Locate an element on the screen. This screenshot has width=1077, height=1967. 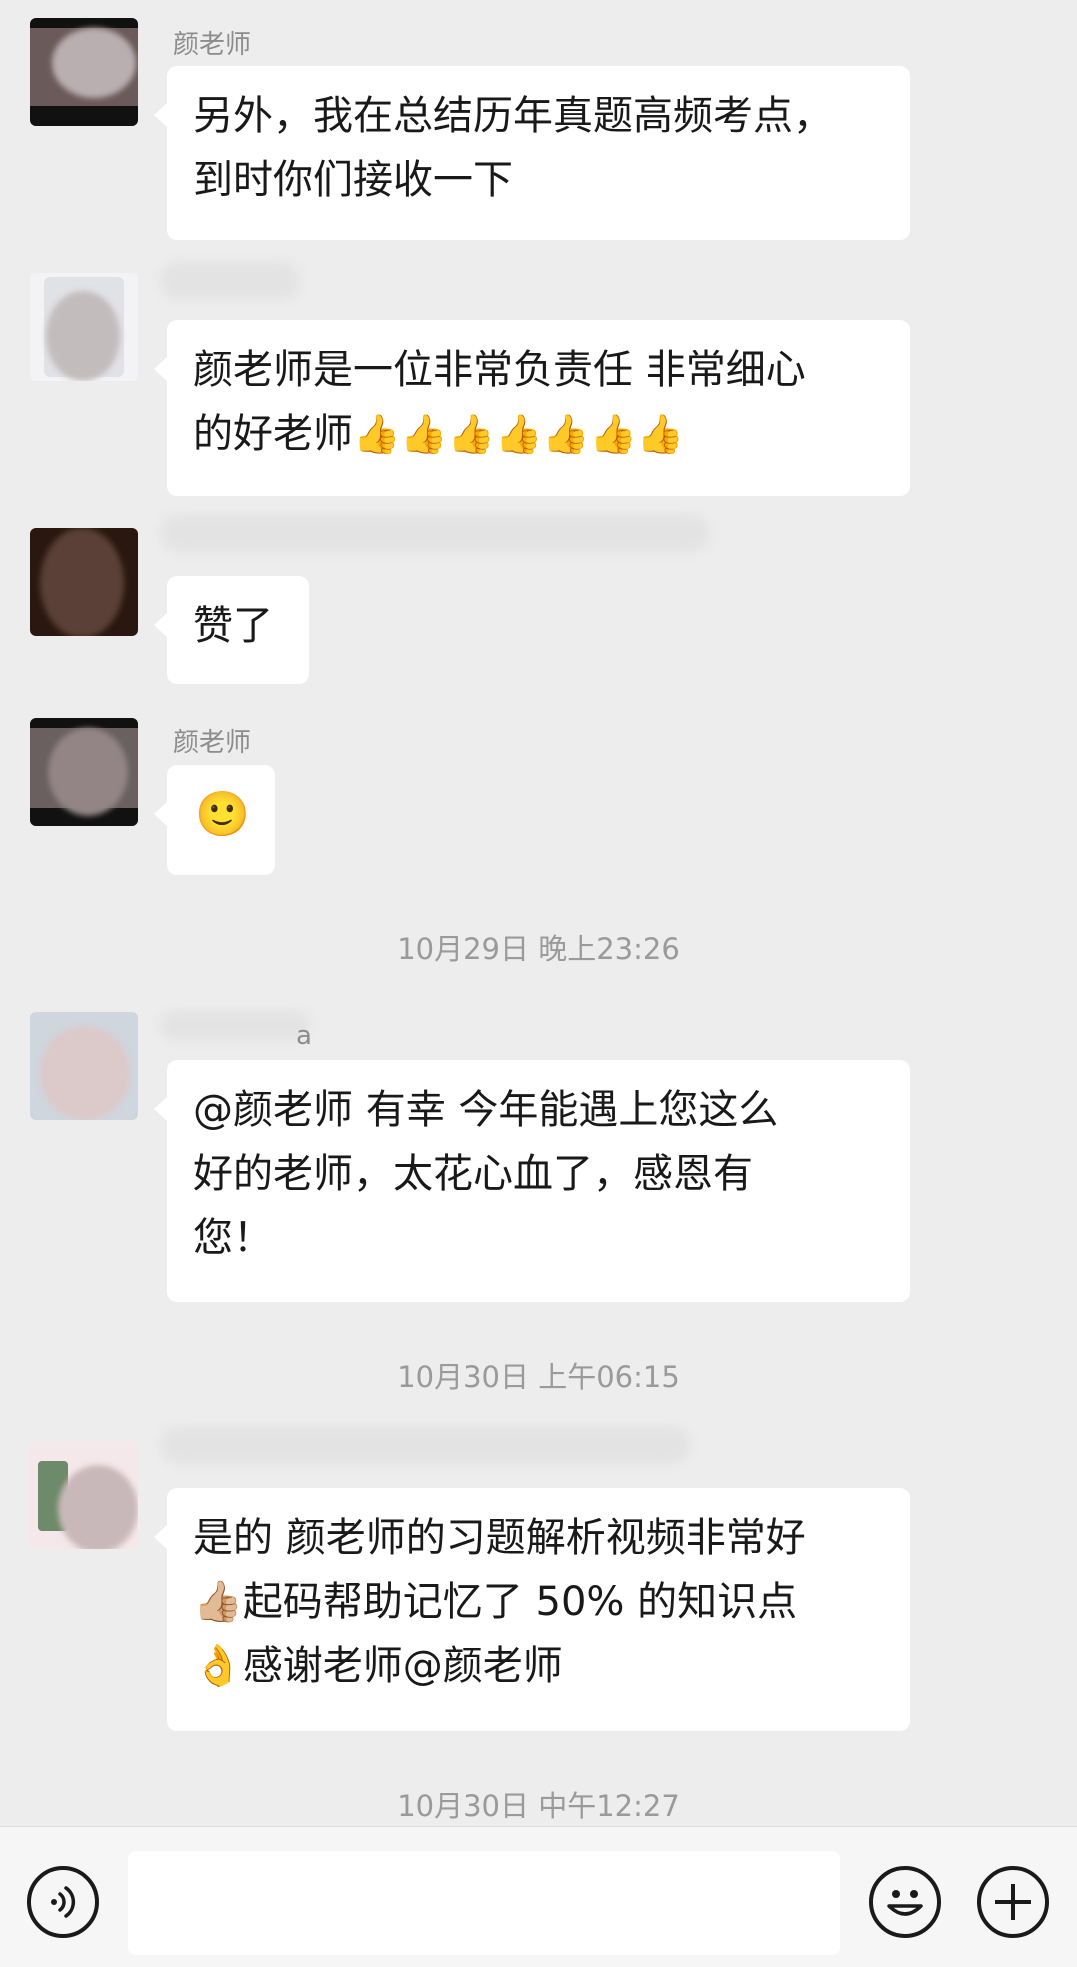
message-text: 的好老师 is located at coordinates (273, 434).